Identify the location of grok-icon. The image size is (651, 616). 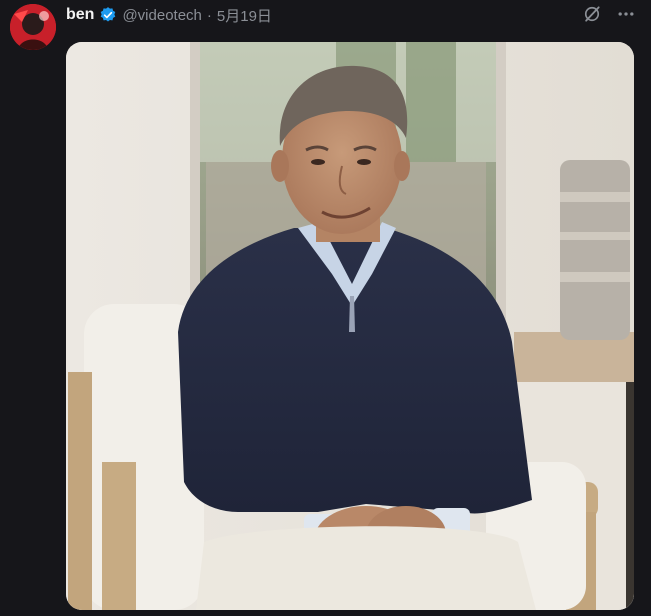
(592, 14).